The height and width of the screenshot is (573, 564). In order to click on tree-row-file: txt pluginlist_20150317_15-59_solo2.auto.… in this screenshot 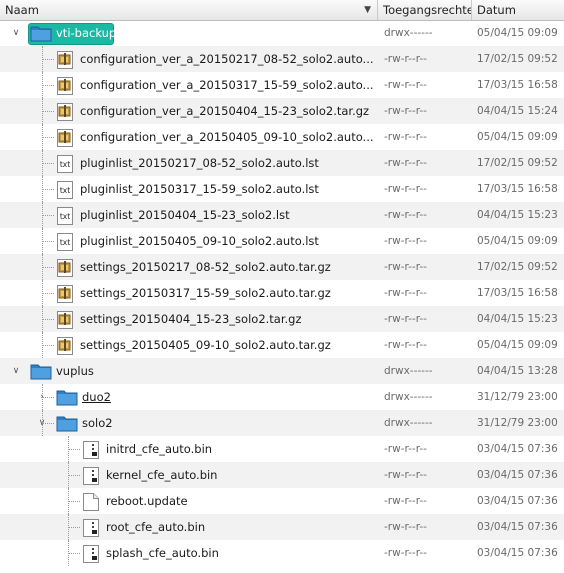, I will do `click(282, 189)`.